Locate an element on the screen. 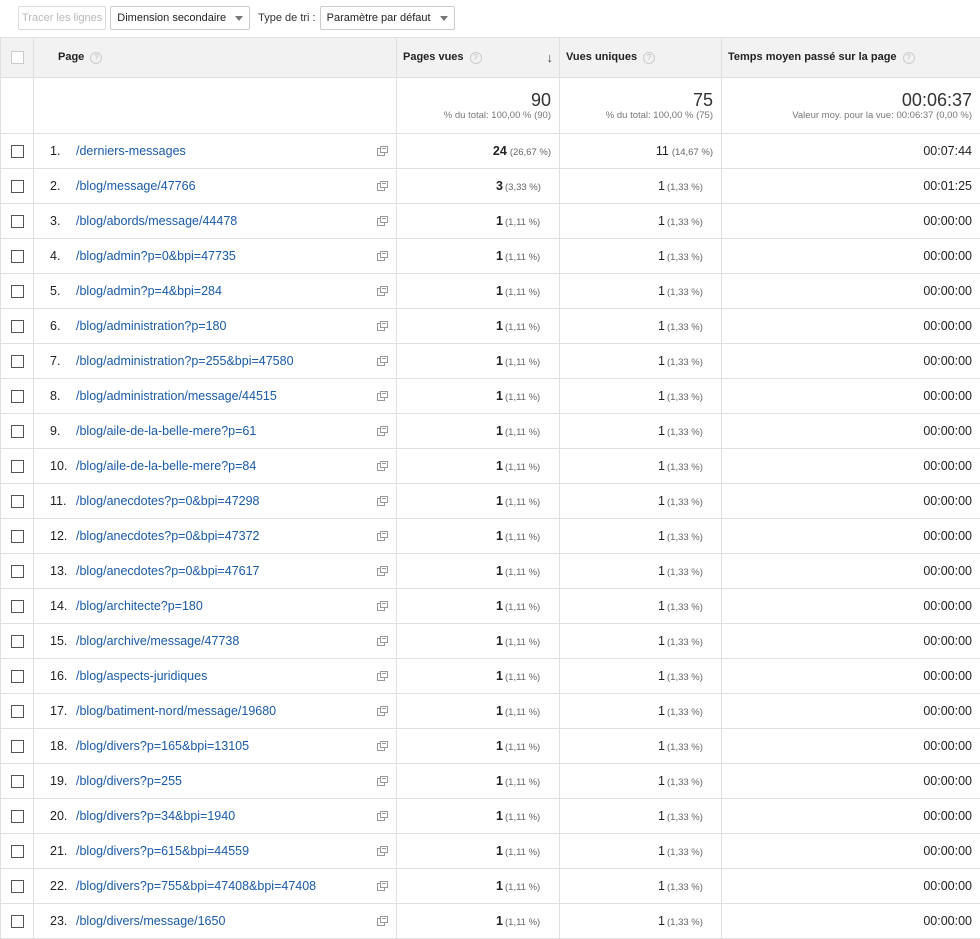  page-link: /blog/anecdotes?p=0&bpi=47372 is located at coordinates (168, 536).